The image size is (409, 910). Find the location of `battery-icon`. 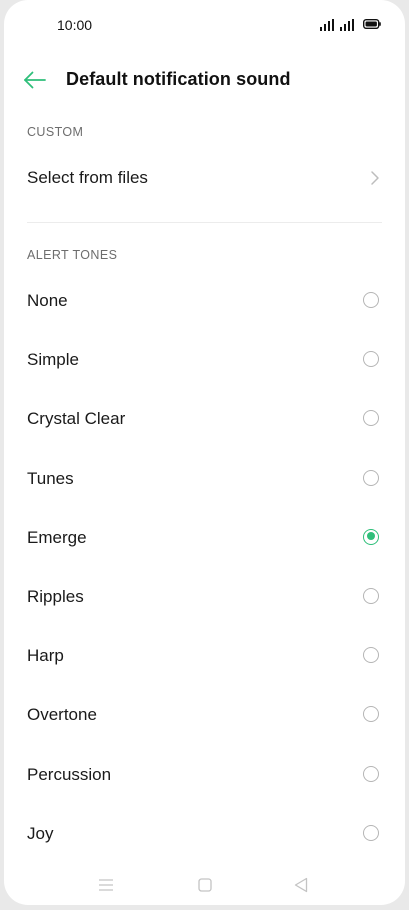

battery-icon is located at coordinates (372, 24).